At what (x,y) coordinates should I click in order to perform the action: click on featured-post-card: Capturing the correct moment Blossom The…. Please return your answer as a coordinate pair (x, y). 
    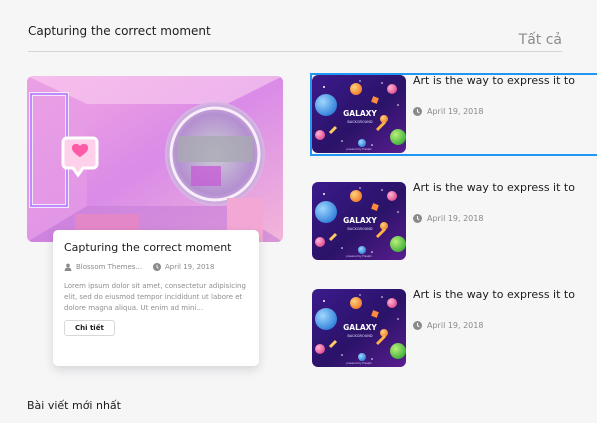
    Looking at the image, I should click on (156, 298).